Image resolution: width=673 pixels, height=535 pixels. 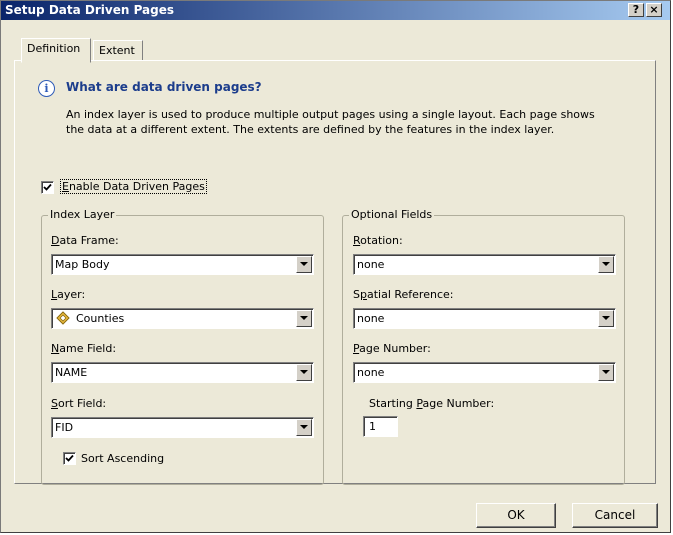 What do you see at coordinates (82, 403) in the screenshot?
I see `sort-field-label-text: ort Field:` at bounding box center [82, 403].